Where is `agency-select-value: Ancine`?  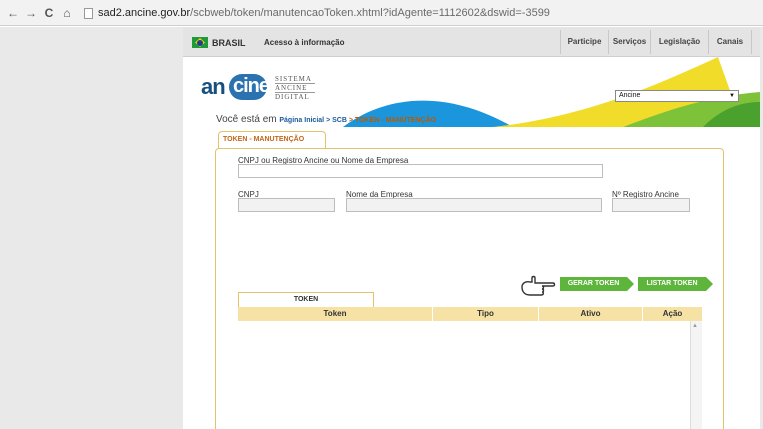 agency-select-value: Ancine is located at coordinates (630, 95).